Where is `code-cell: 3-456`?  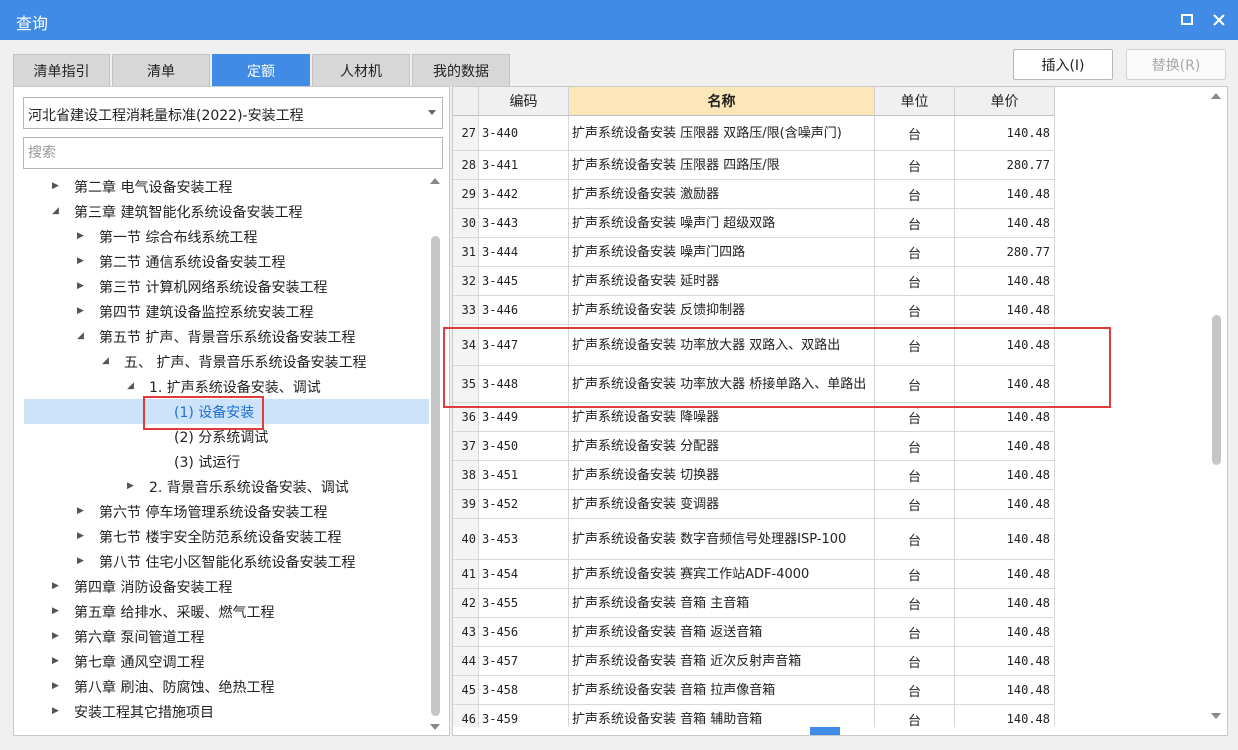
code-cell: 3-456 is located at coordinates (524, 632).